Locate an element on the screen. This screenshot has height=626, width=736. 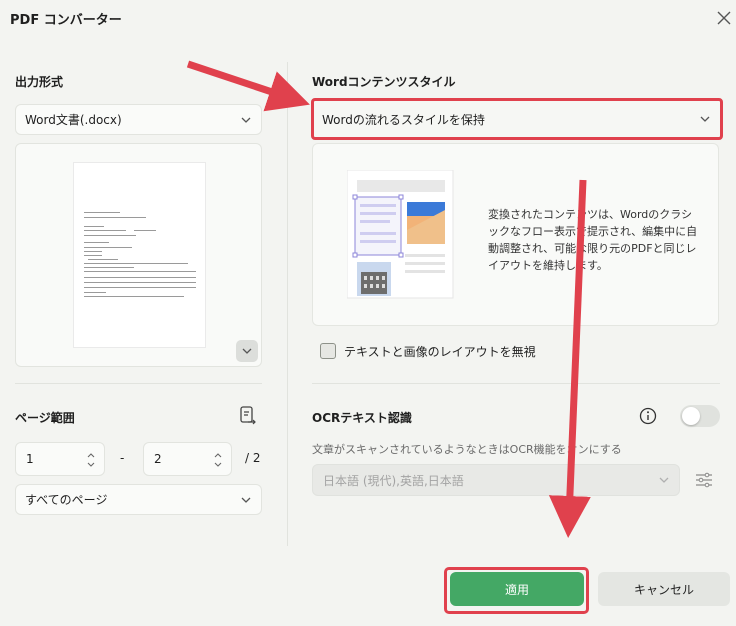
output-format-label: 出力形式 is located at coordinates (39, 82).